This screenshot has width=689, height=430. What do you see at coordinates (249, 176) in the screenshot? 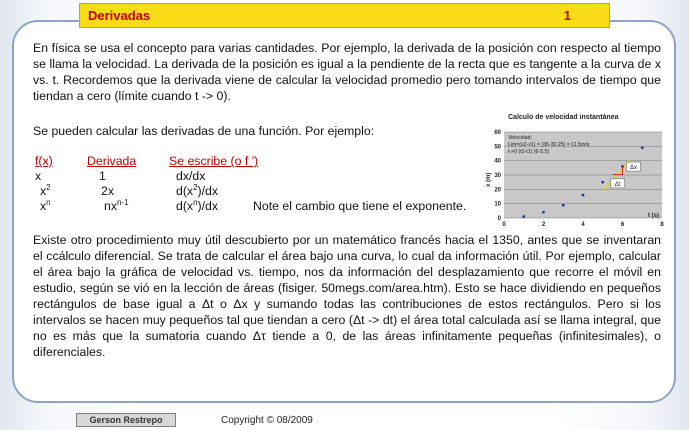
I see `table-row: x 1 dx/dx` at bounding box center [249, 176].